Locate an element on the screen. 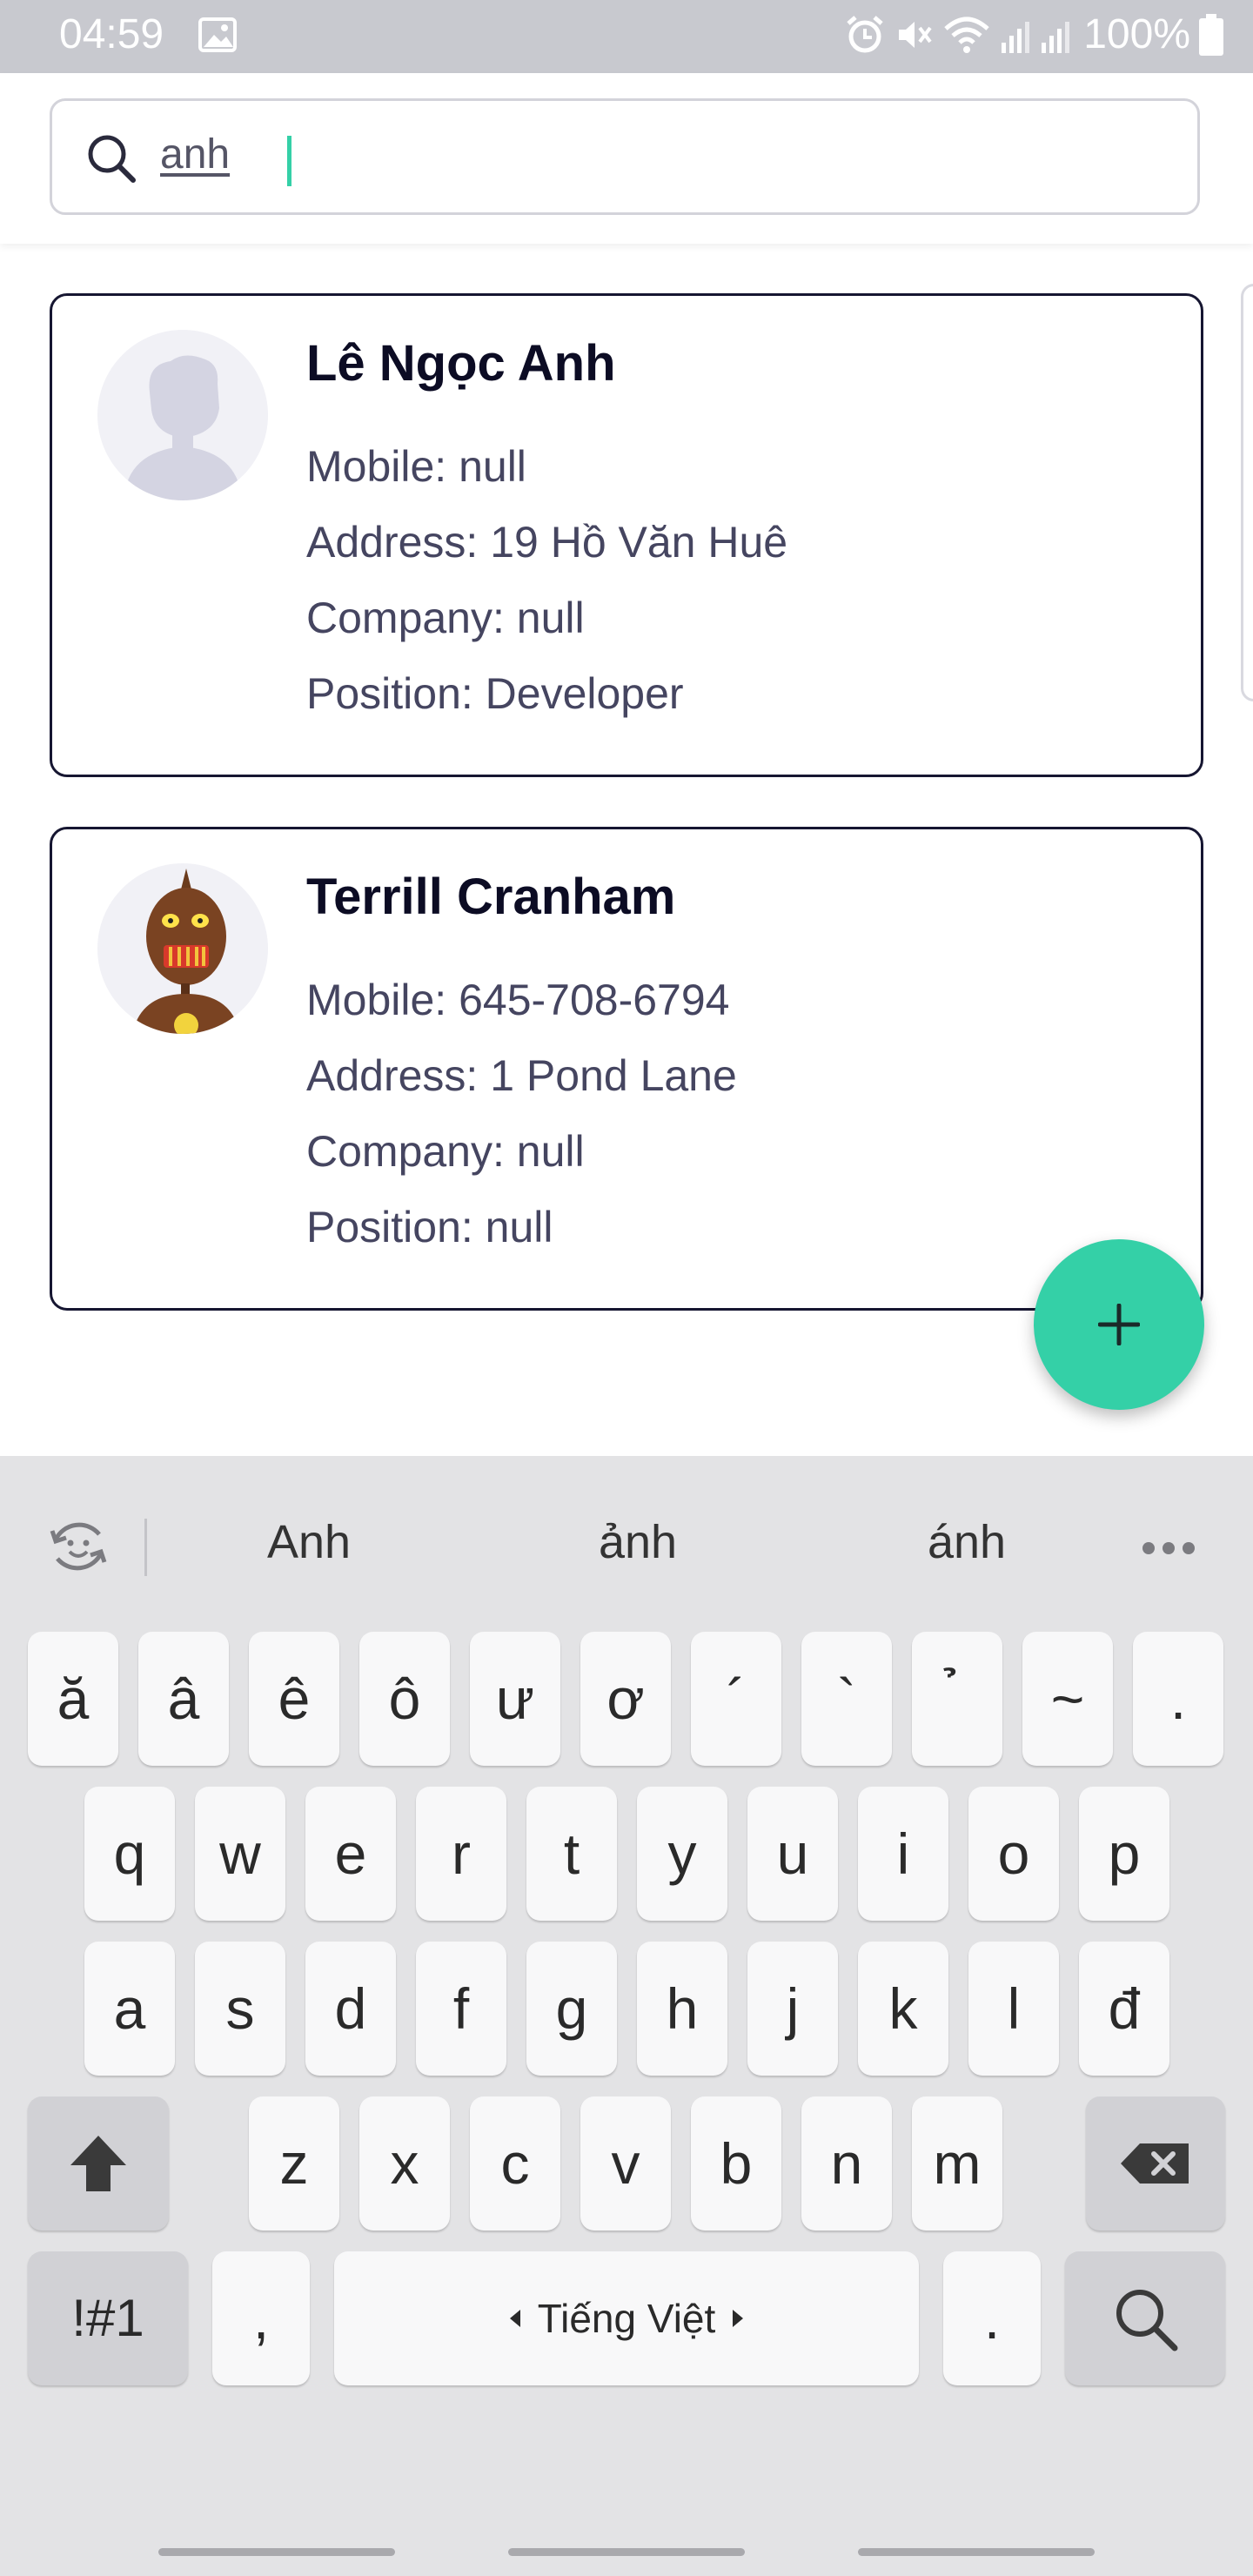 The image size is (1253, 2576). key: ô is located at coordinates (404, 1699).